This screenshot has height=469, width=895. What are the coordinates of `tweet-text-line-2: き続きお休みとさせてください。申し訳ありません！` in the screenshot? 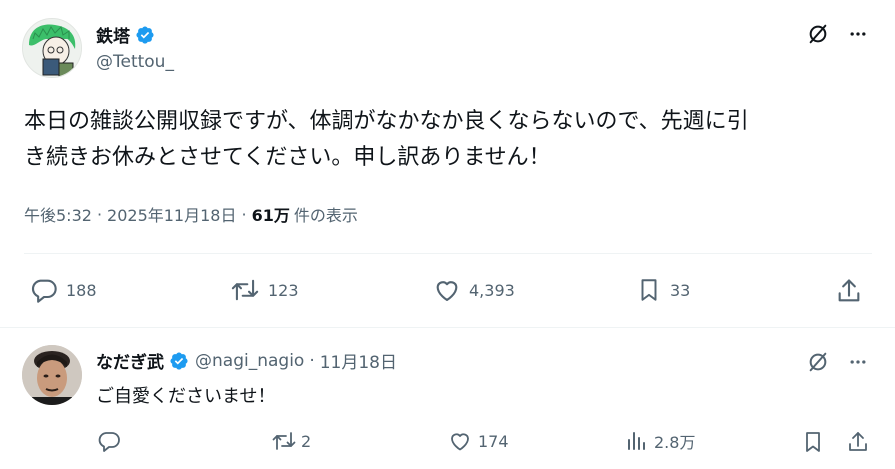 It's located at (287, 157).